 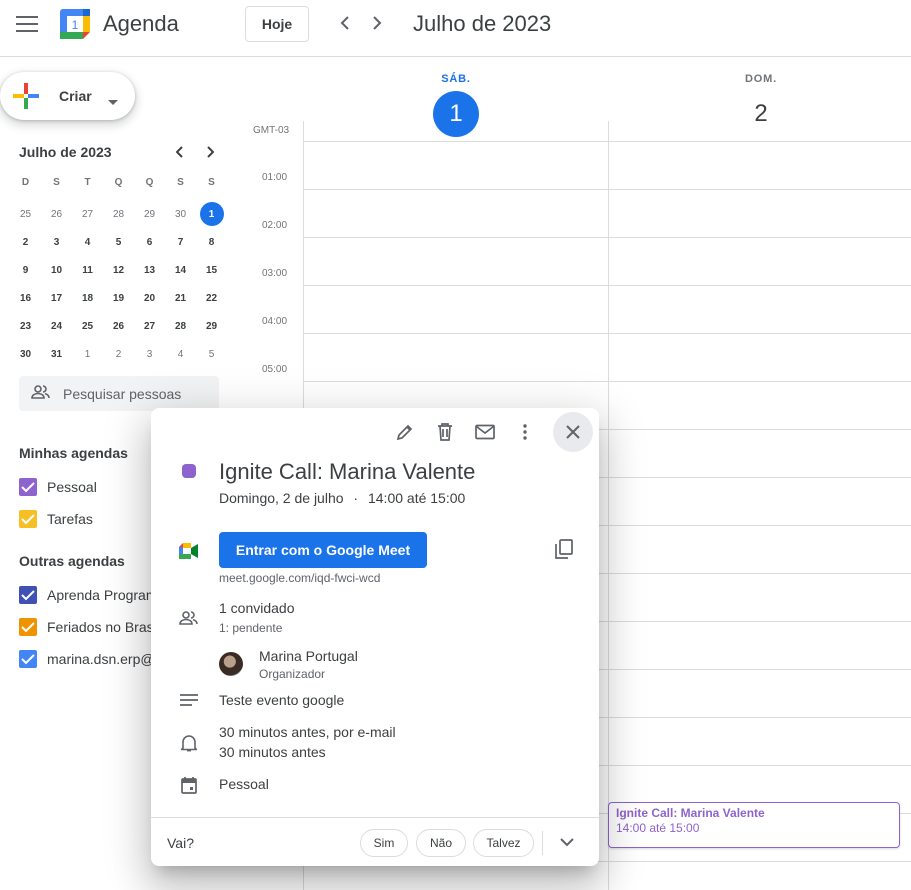 What do you see at coordinates (56, 270) in the screenshot?
I see `mini-day: 10` at bounding box center [56, 270].